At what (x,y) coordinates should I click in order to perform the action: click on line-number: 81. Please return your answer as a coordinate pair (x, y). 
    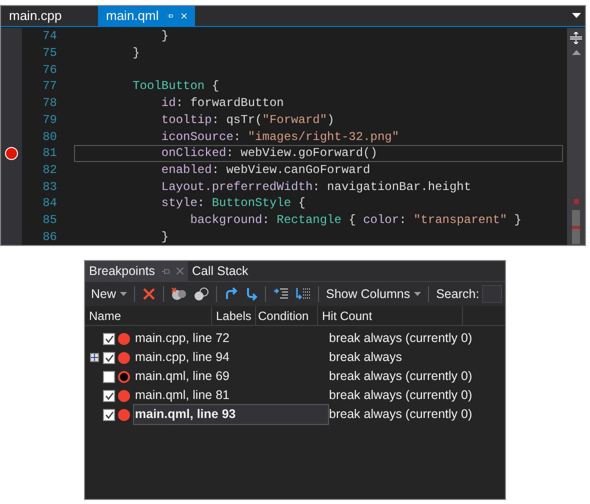
    Looking at the image, I should click on (49, 153).